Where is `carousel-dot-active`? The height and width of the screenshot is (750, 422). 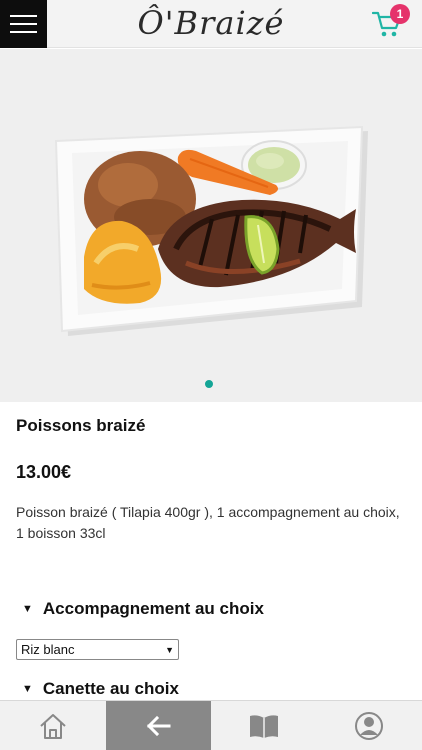 carousel-dot-active is located at coordinates (209, 384).